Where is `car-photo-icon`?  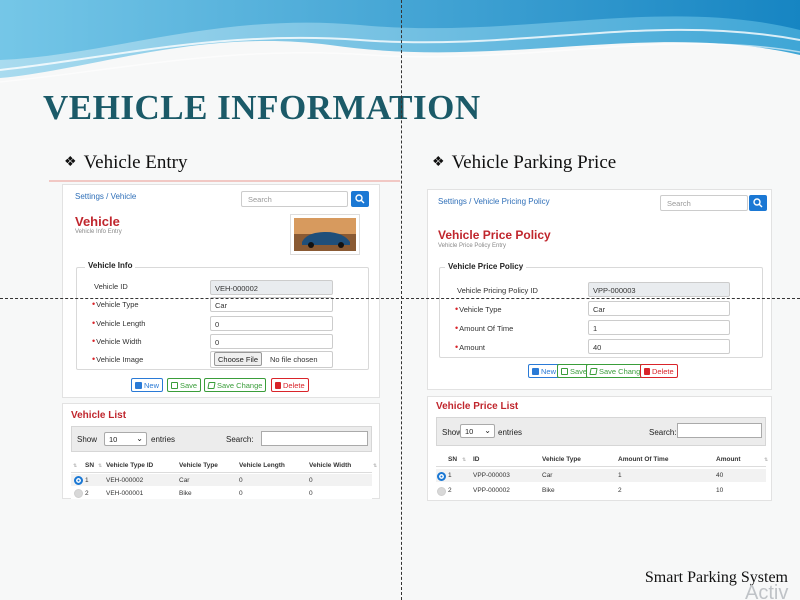 car-photo-icon is located at coordinates (325, 234).